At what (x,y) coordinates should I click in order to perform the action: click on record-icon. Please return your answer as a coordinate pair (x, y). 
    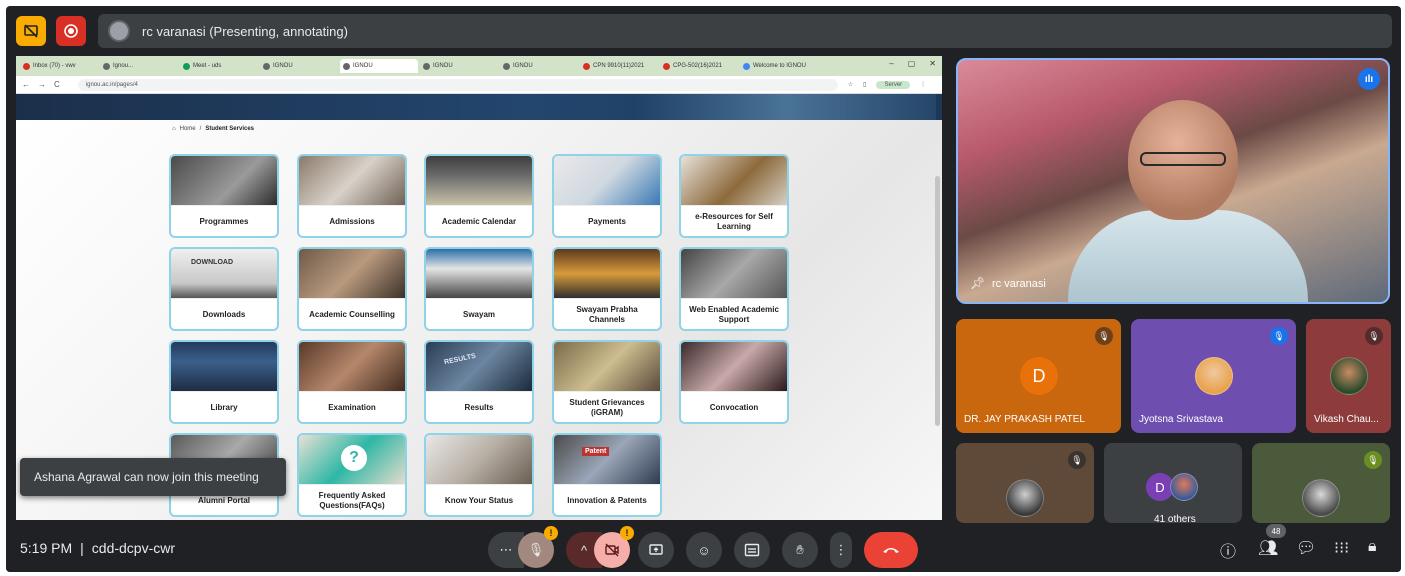
    Looking at the image, I should click on (71, 31).